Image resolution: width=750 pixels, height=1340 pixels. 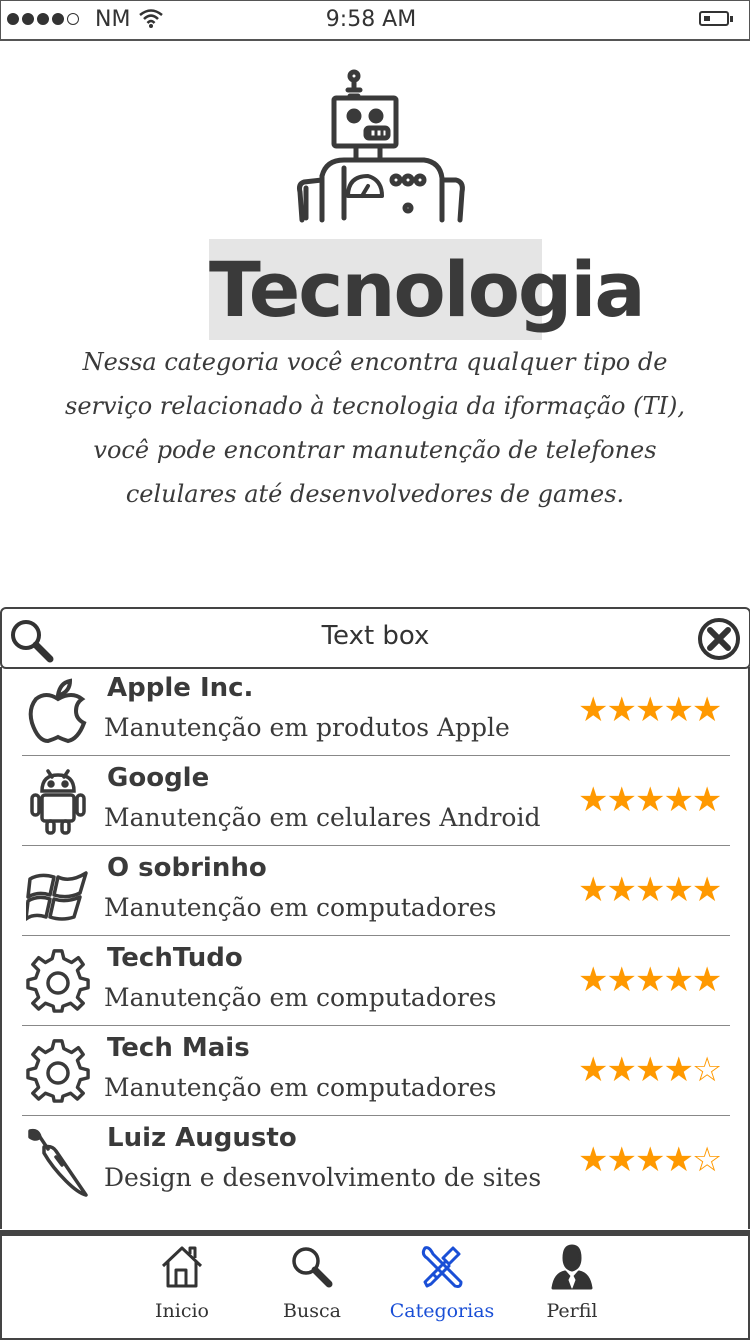 What do you see at coordinates (382, 148) in the screenshot?
I see `robot-icon` at bounding box center [382, 148].